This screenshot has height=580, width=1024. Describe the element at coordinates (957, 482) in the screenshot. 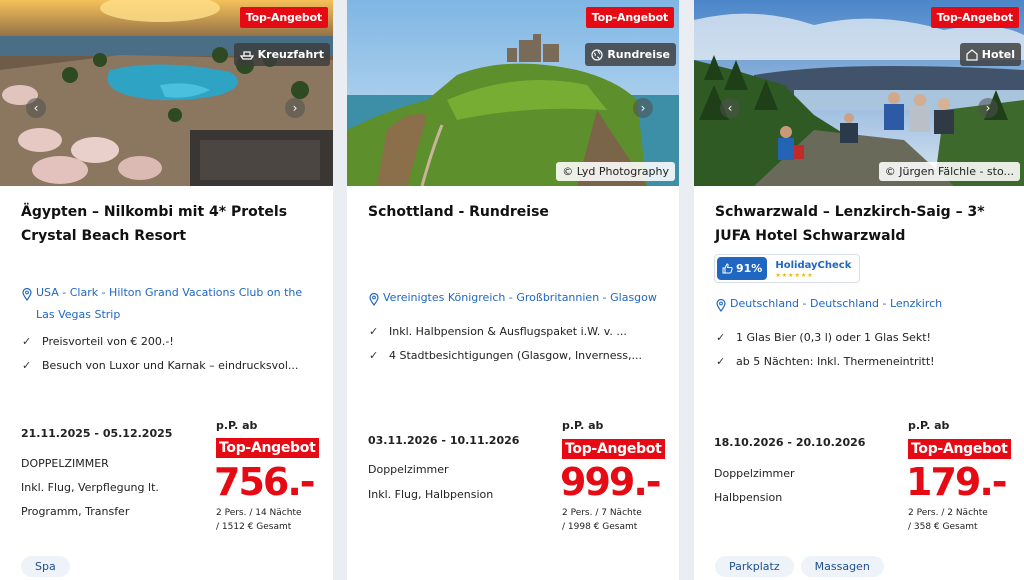

I see `price: 179.-` at that location.